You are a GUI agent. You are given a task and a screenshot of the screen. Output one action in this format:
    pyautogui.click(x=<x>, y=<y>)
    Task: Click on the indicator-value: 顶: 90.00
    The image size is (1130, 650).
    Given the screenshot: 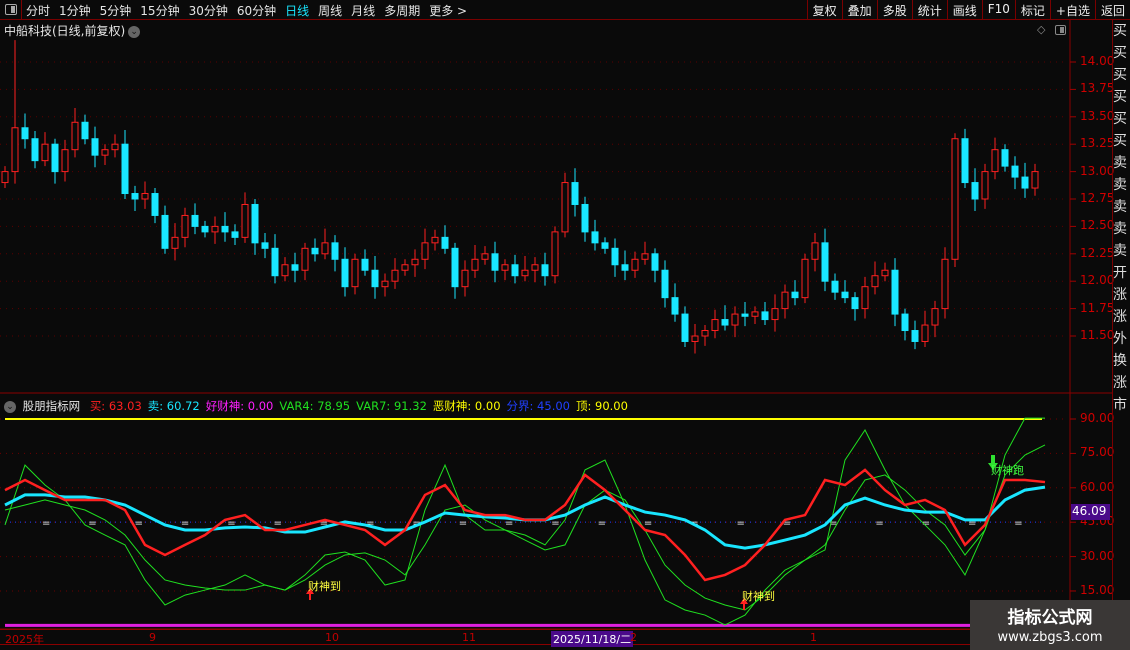 What is the action you would take?
    pyautogui.click(x=601, y=406)
    